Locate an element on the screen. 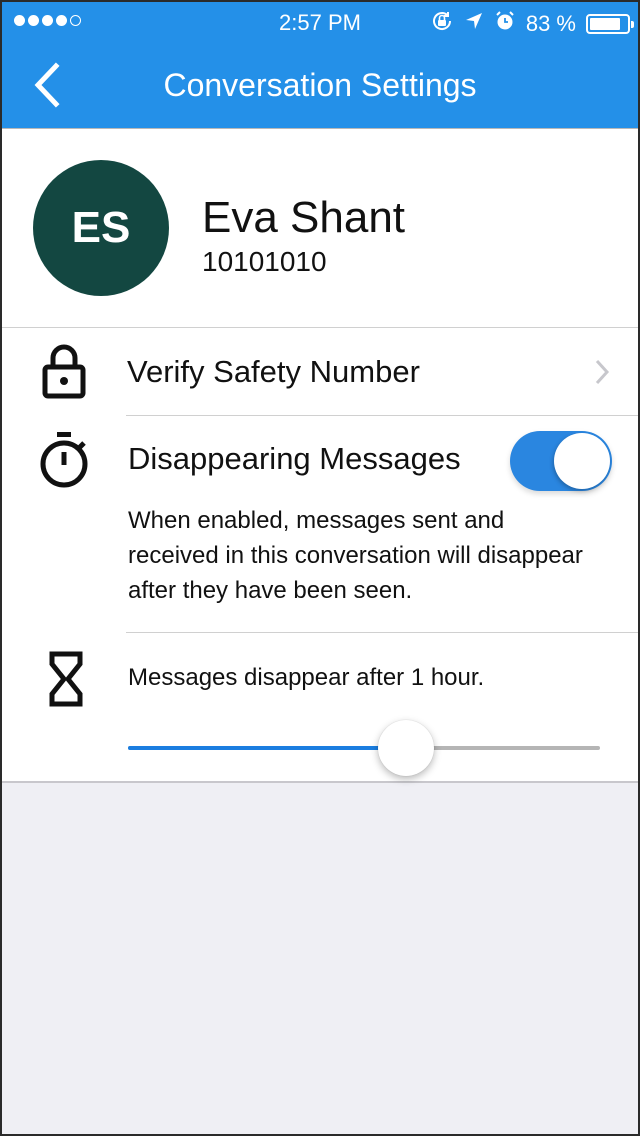 This screenshot has height=1136, width=640. header: 2:57 PM 83 % Conversation Settings is located at coordinates (320, 65).